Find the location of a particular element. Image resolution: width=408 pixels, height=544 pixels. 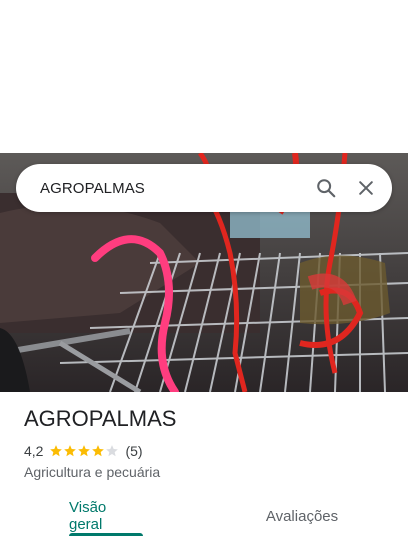

tab-reviews: Avaliações is located at coordinates (302, 516).